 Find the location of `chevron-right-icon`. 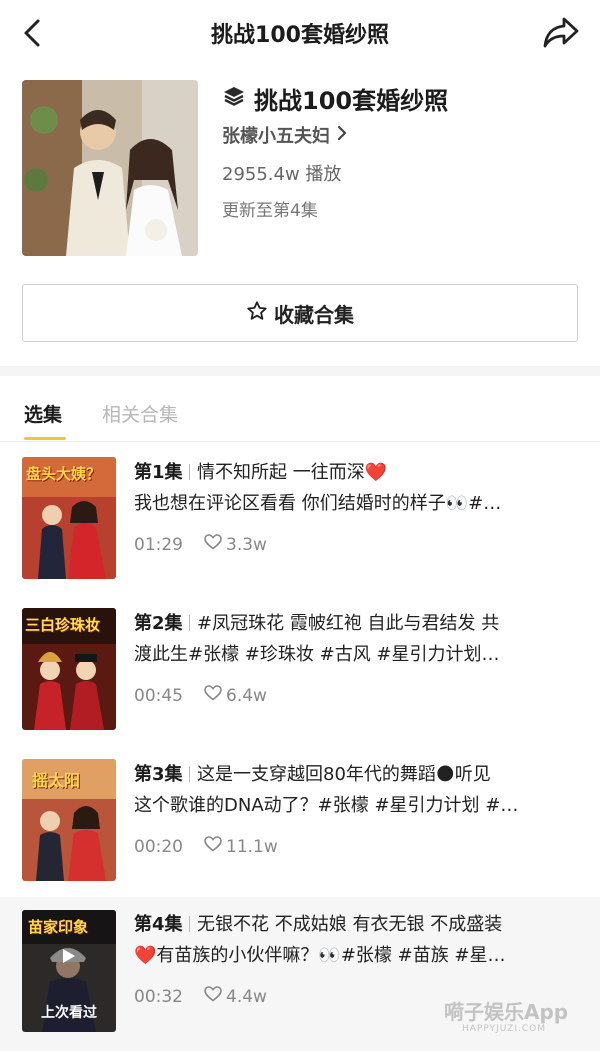

chevron-right-icon is located at coordinates (342, 135).